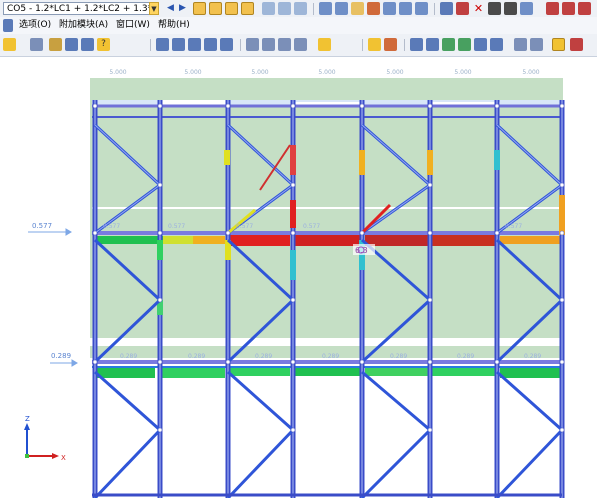 The image size is (597, 502). I want to click on active-tool-icon, so click(558, 44).